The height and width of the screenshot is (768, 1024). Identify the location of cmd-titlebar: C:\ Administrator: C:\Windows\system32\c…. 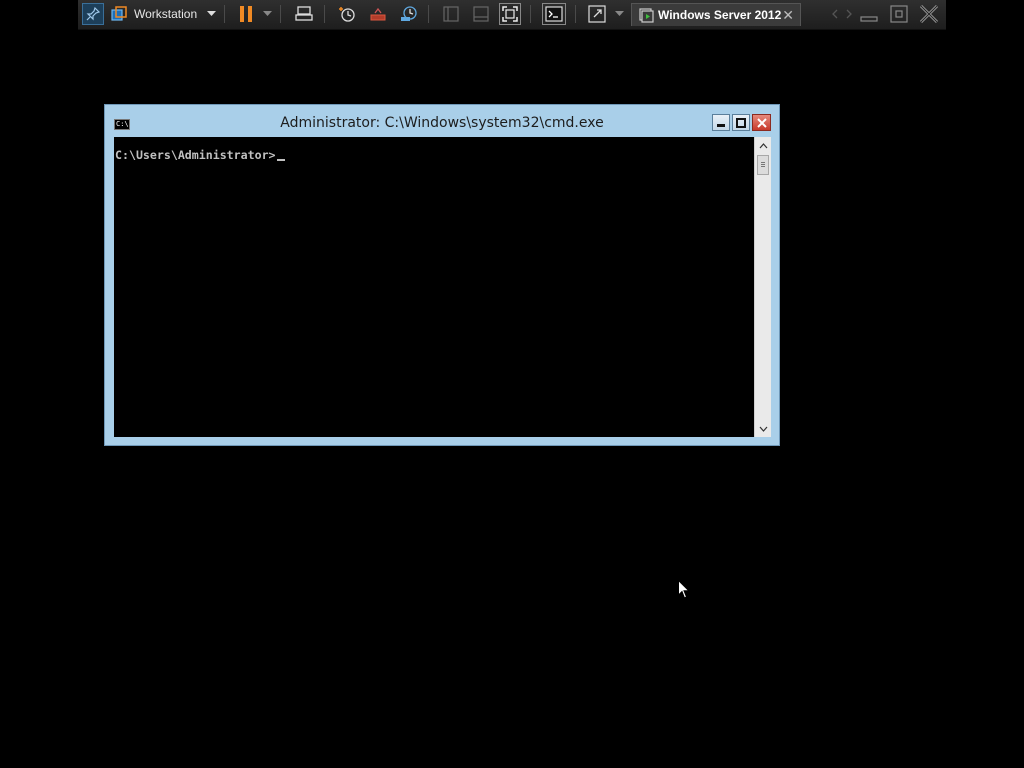
(442, 121).